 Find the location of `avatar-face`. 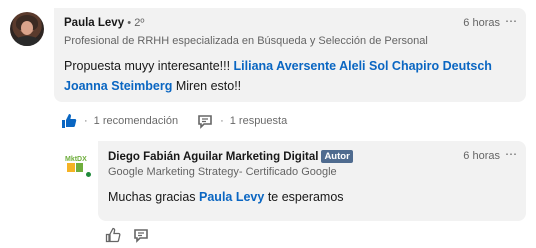

avatar-face is located at coordinates (27, 28).